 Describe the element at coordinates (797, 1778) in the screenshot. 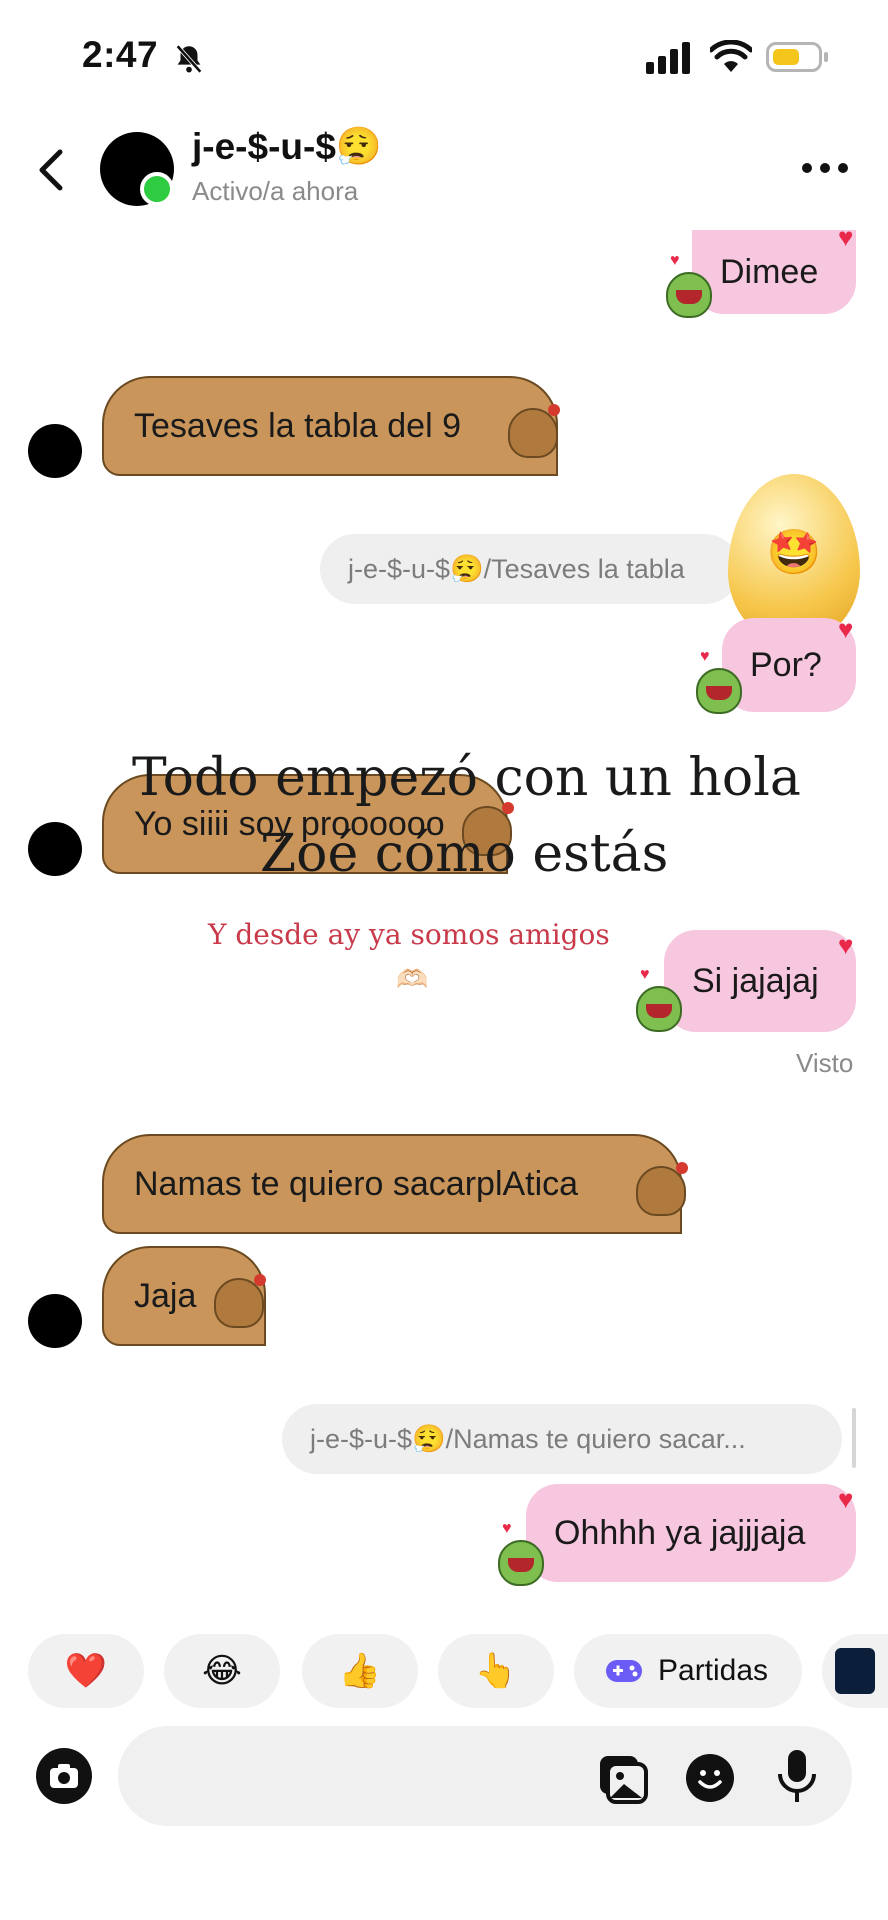

I see `microphone-icon` at that location.